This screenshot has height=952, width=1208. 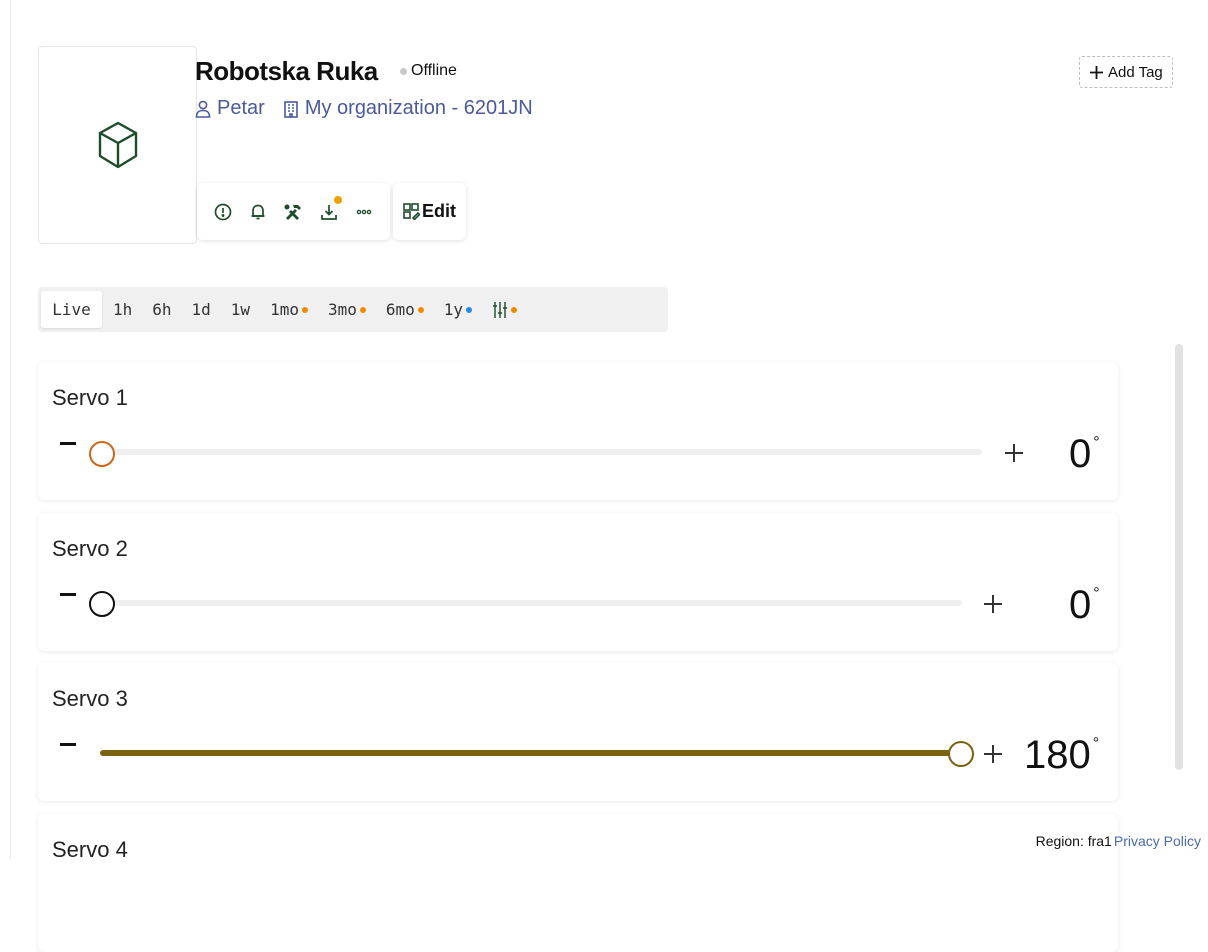 I want to click on servo-value-number: 180, so click(x=1057, y=755).